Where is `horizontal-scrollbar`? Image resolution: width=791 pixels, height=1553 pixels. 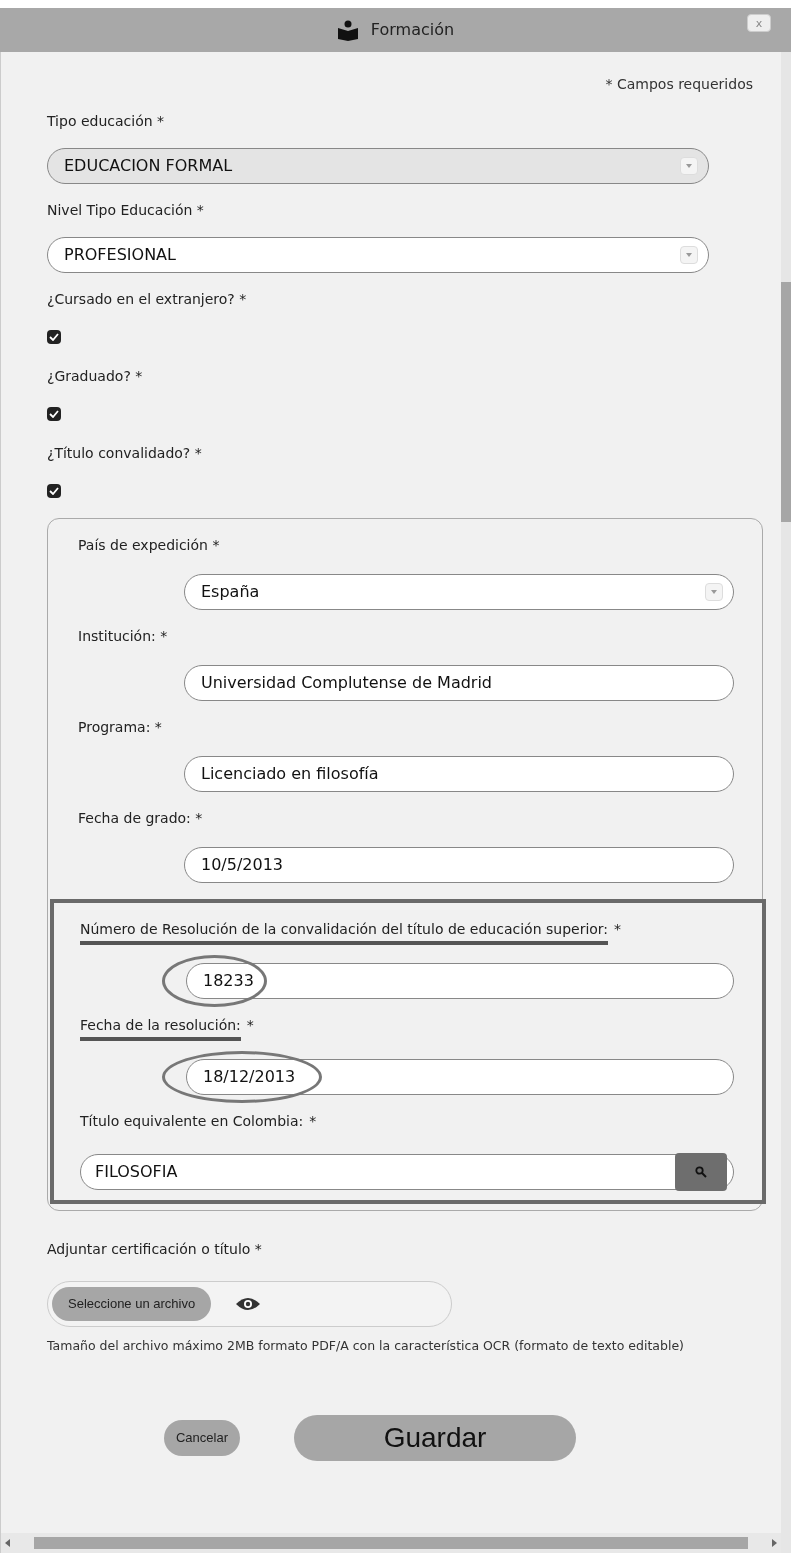 horizontal-scrollbar is located at coordinates (391, 1543).